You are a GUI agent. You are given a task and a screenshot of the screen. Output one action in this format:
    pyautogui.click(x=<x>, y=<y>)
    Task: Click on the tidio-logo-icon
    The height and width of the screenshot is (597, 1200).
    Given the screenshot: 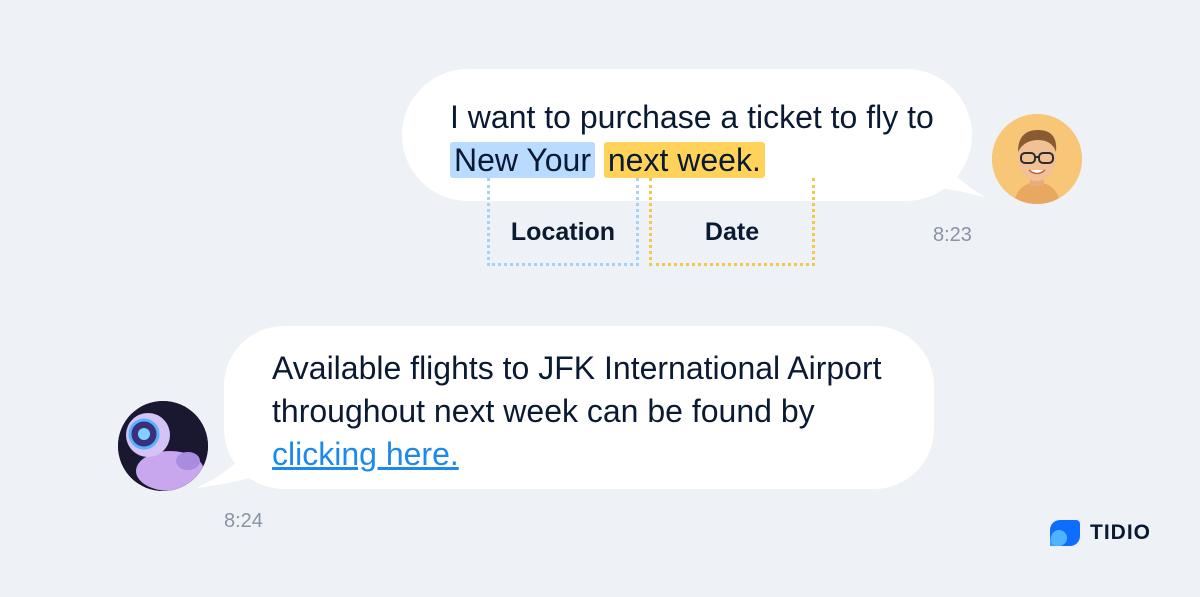 What is the action you would take?
    pyautogui.click(x=1065, y=533)
    